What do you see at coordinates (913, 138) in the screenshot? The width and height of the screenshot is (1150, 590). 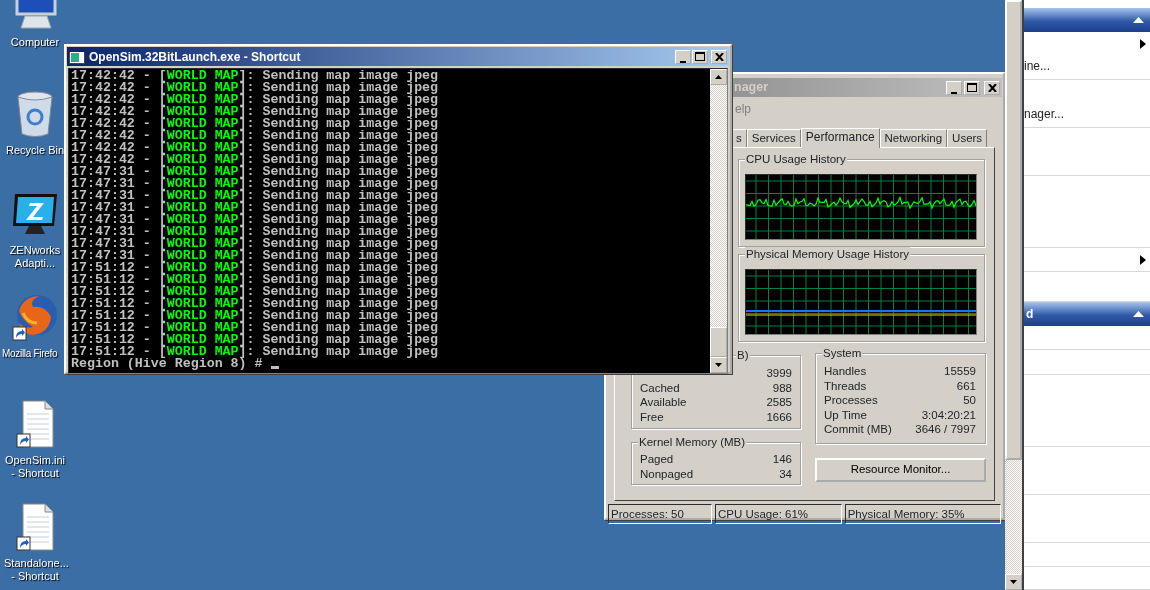 I see `tab: Networking` at bounding box center [913, 138].